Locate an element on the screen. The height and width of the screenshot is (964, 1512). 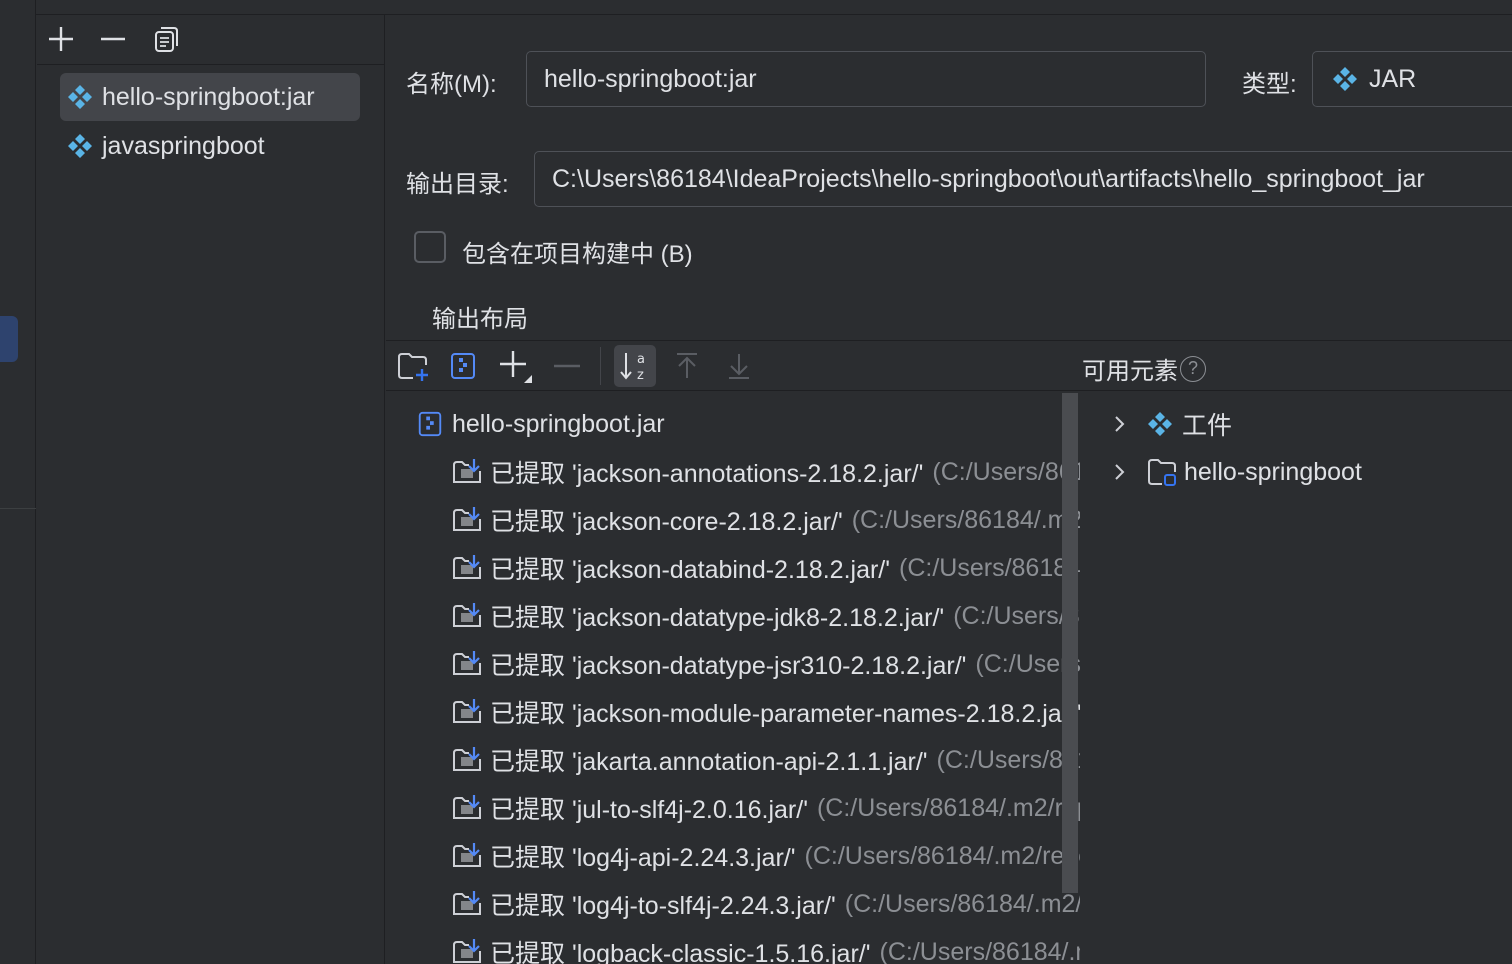
artifact-item-hello-springboot-jar: hello-springboot:jar is located at coordinates (210, 97).